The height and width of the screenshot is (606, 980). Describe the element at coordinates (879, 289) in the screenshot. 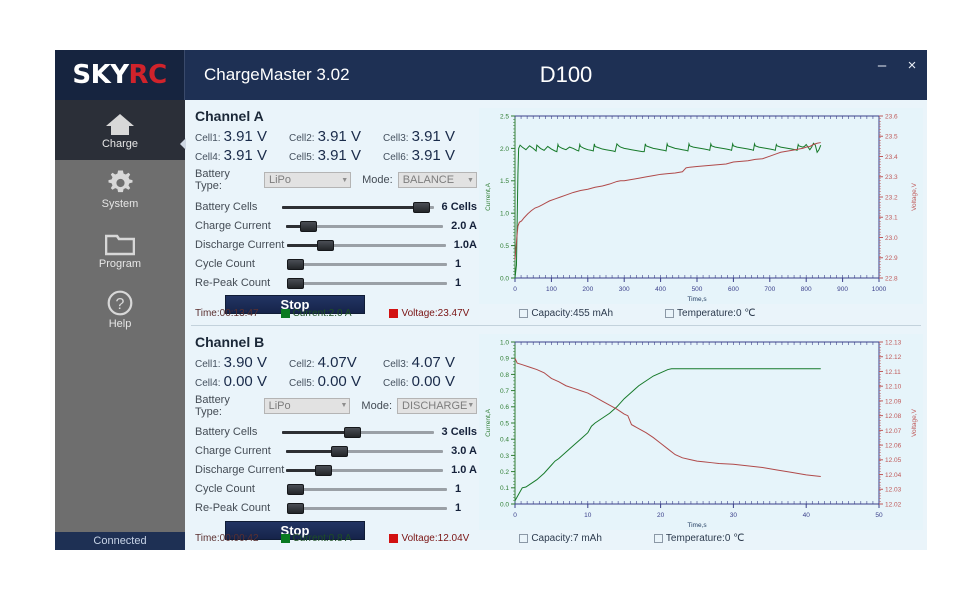

I see `svg-text: 1000` at that location.